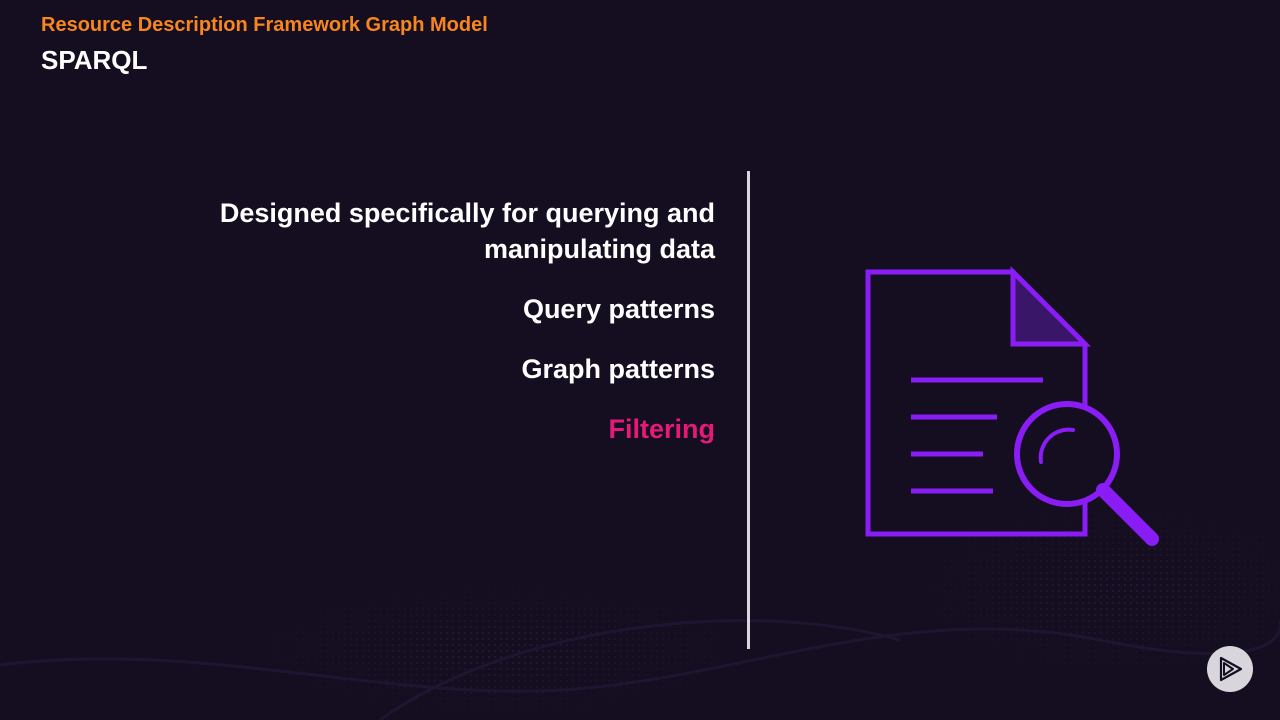 The width and height of the screenshot is (1280, 720). What do you see at coordinates (748, 410) in the screenshot?
I see `vertical-divider` at bounding box center [748, 410].